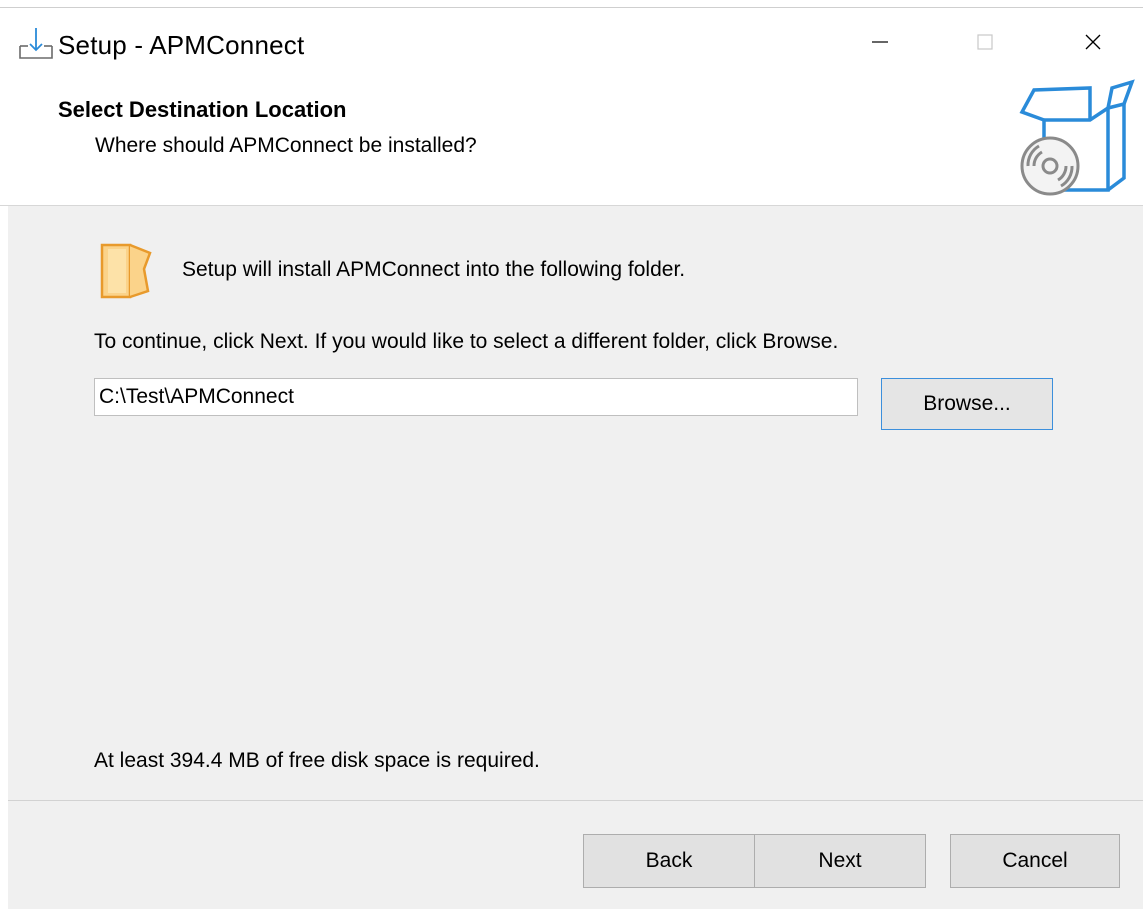  I want to click on maximize-button, so click(985, 44).